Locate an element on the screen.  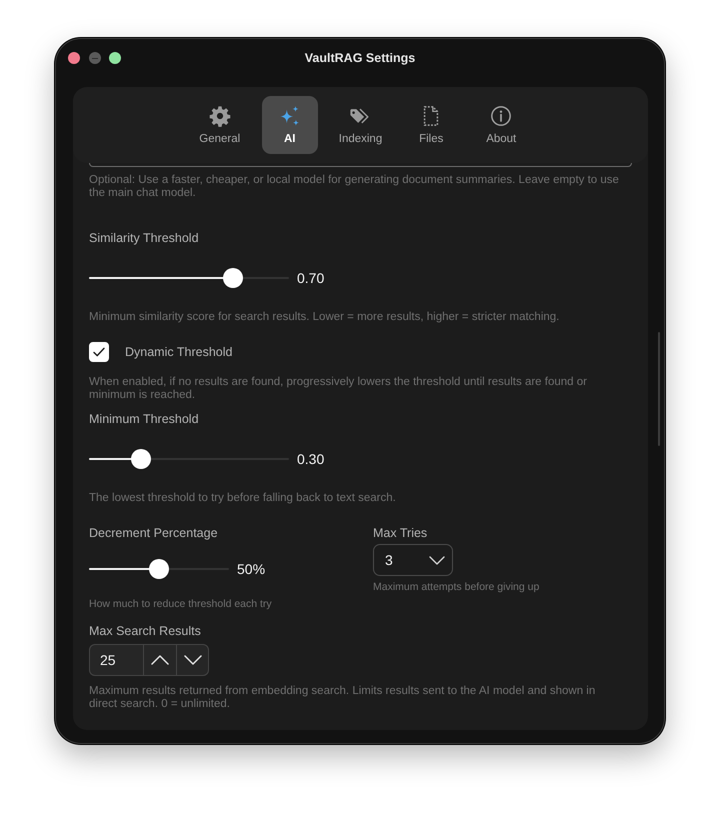
number-field: 25 is located at coordinates (116, 660).